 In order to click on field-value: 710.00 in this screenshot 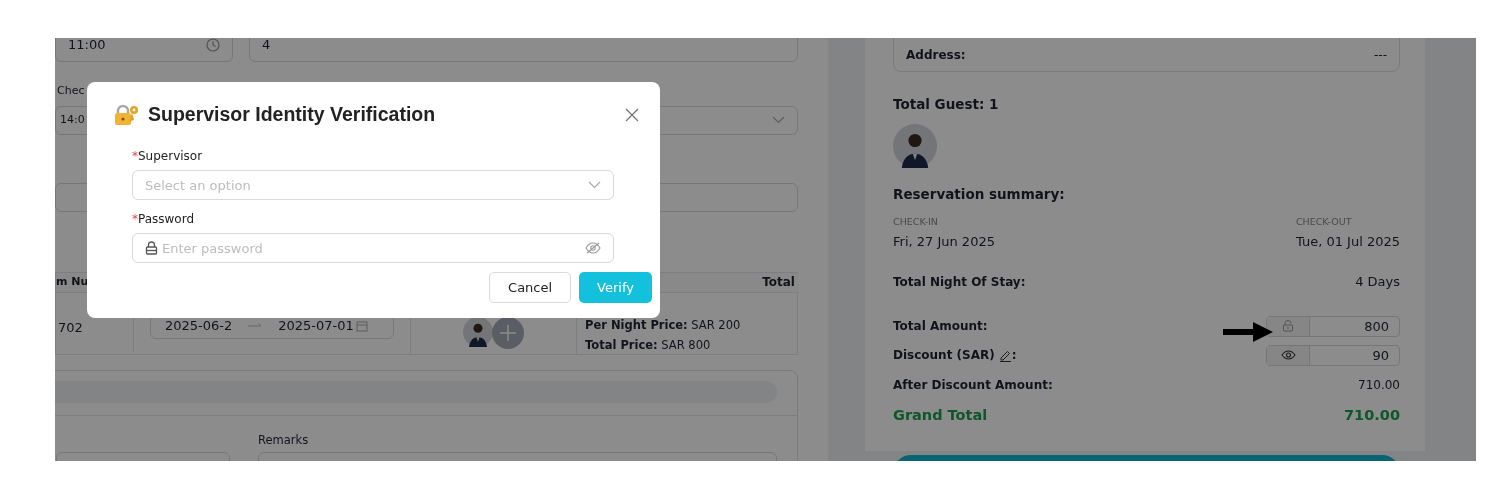, I will do `click(1379, 385)`.